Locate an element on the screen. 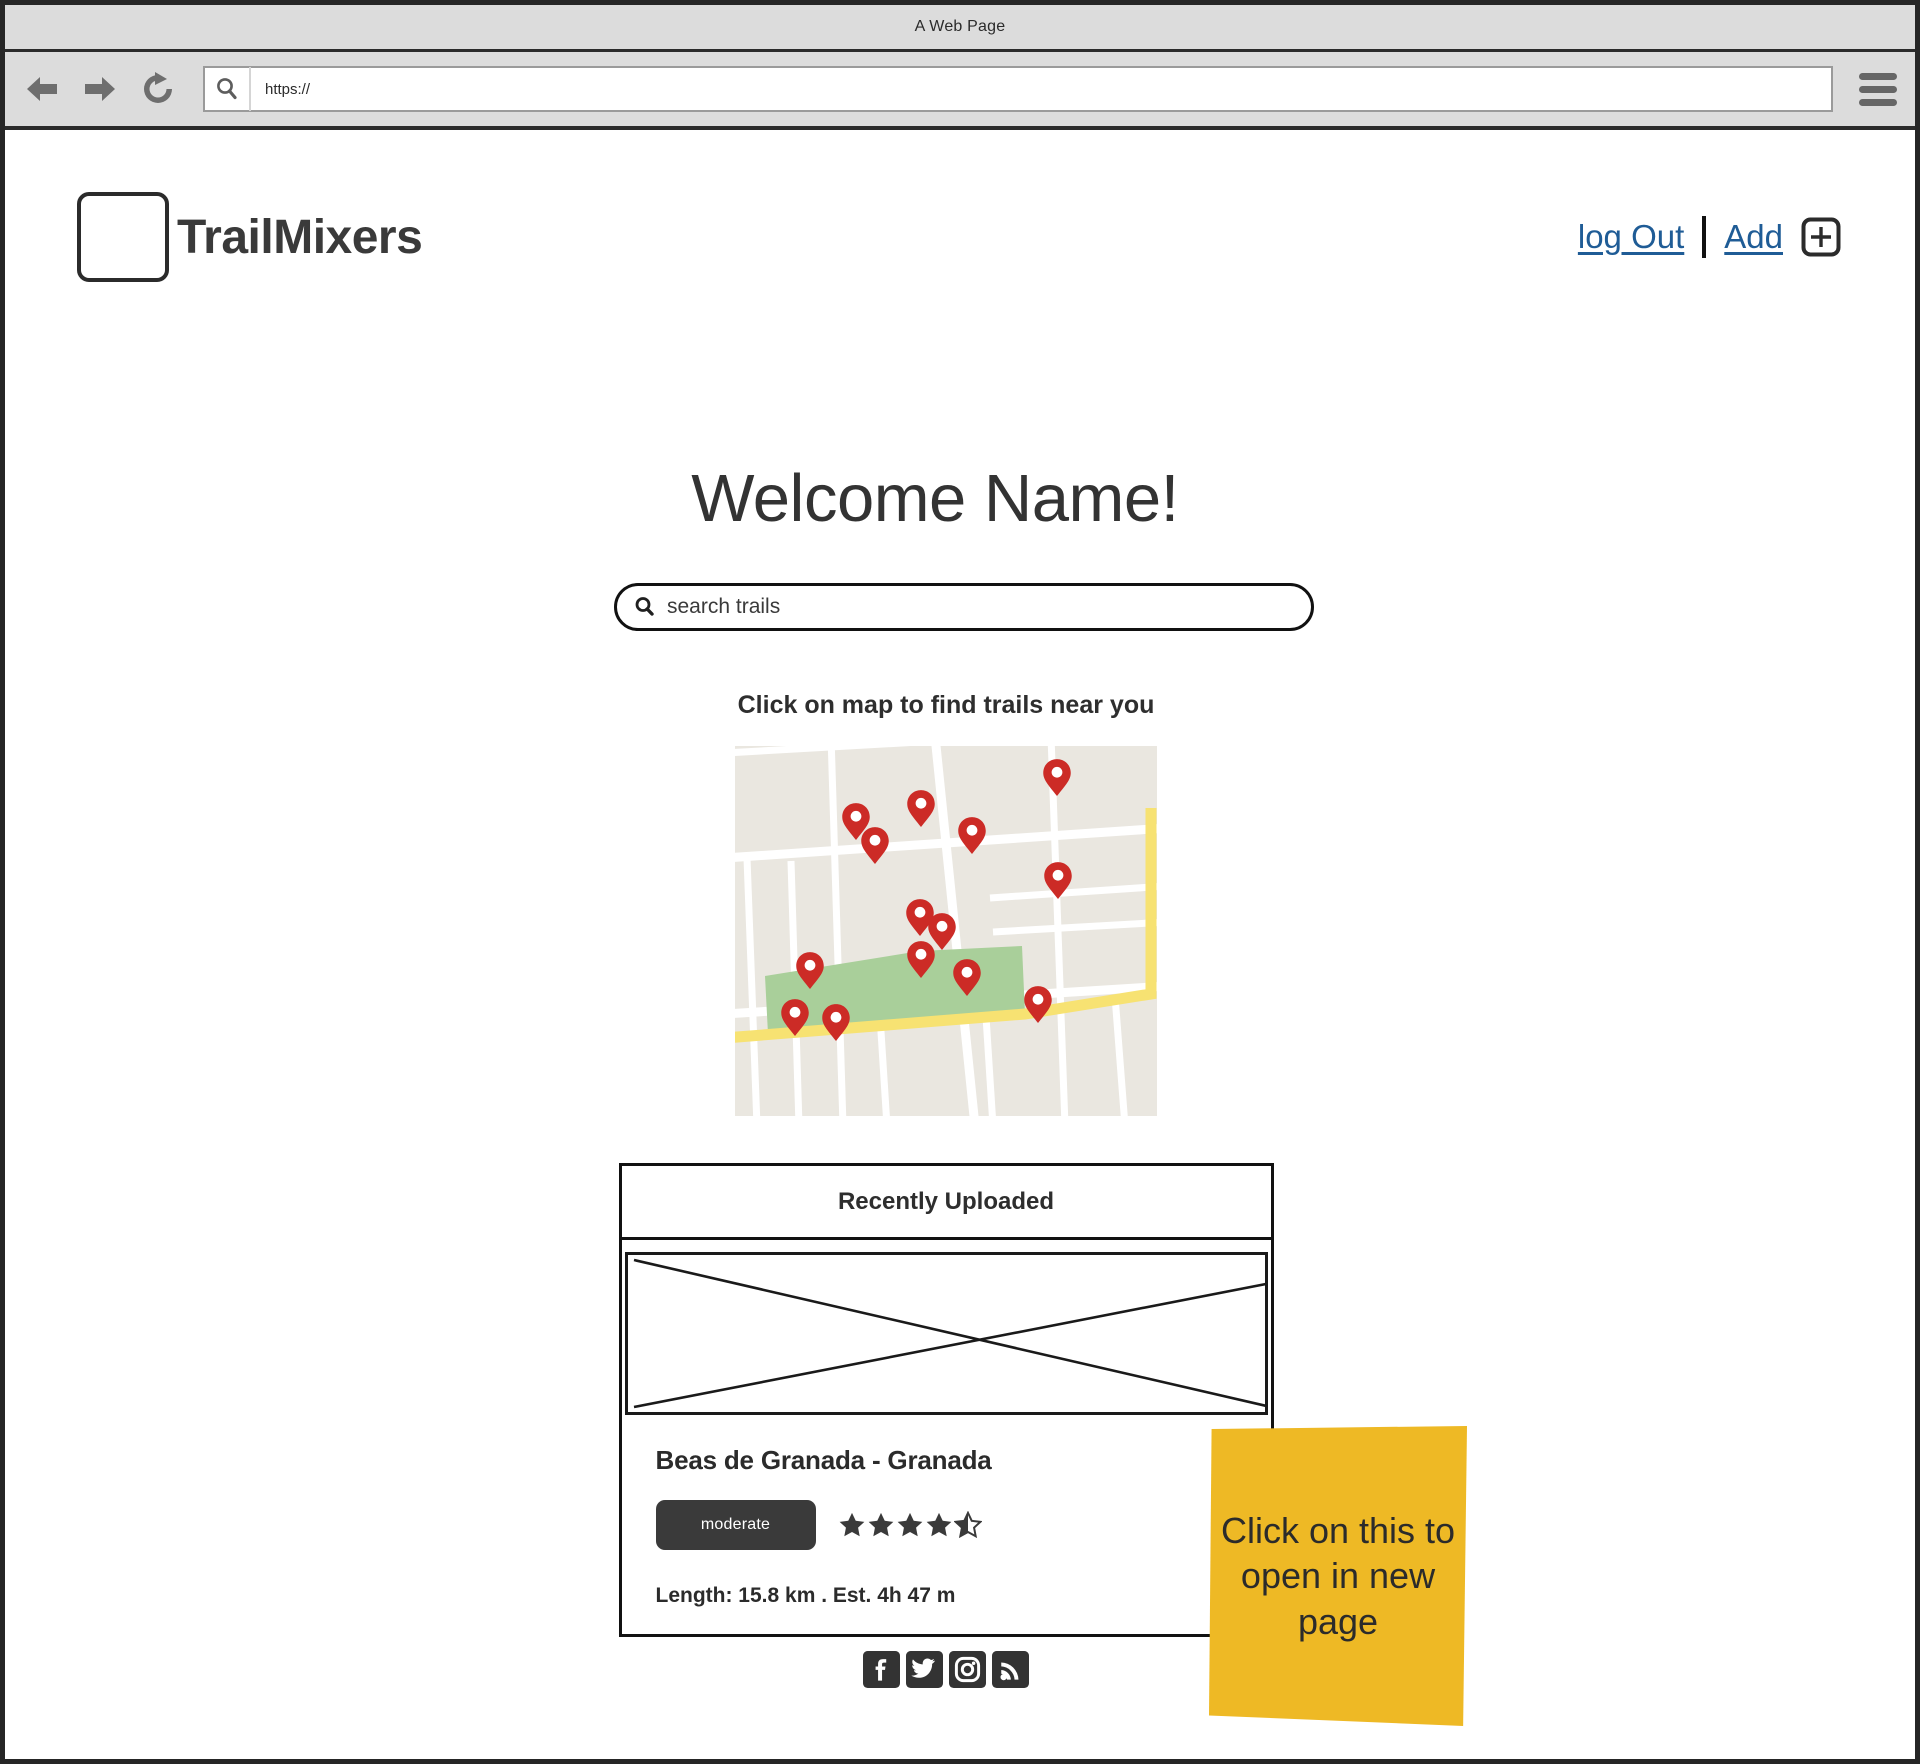  instagram-icon is located at coordinates (967, 1669).